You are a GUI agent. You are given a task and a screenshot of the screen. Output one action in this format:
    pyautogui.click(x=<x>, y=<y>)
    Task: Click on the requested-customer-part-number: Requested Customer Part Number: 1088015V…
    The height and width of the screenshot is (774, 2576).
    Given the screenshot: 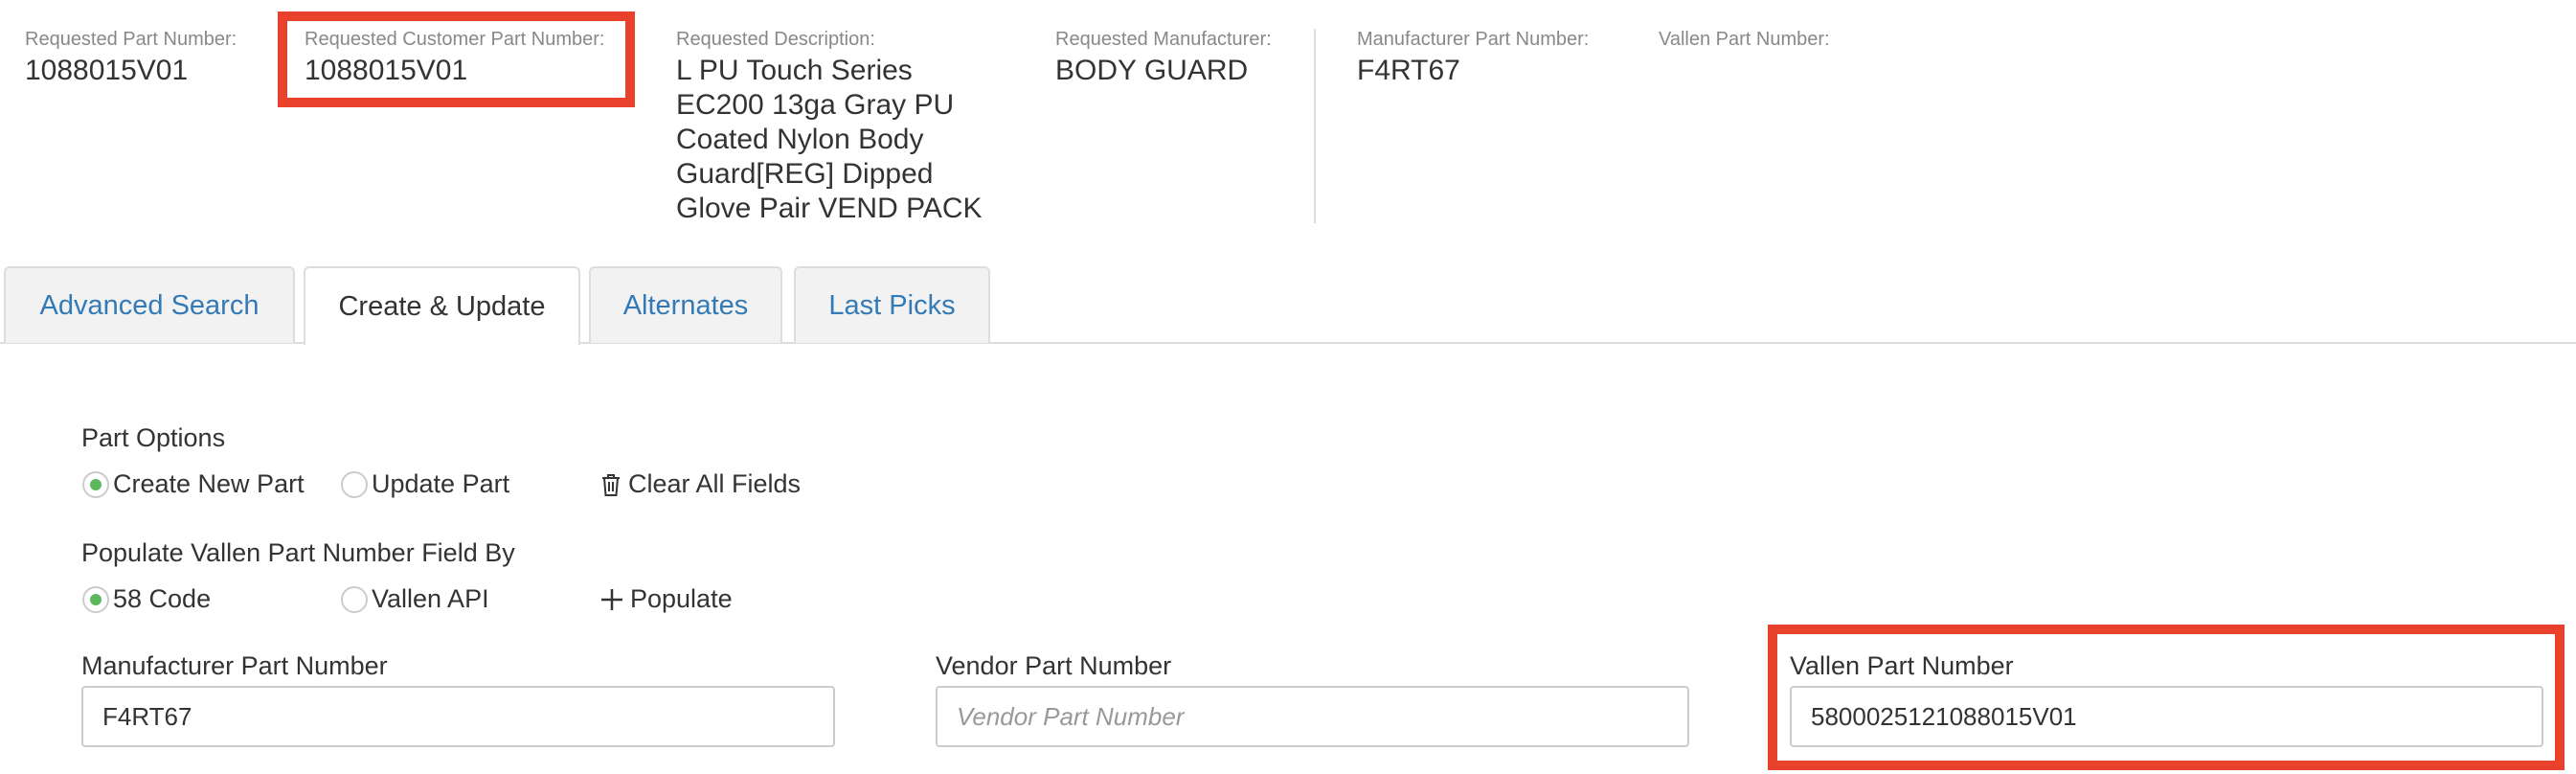 What is the action you would take?
    pyautogui.click(x=454, y=57)
    